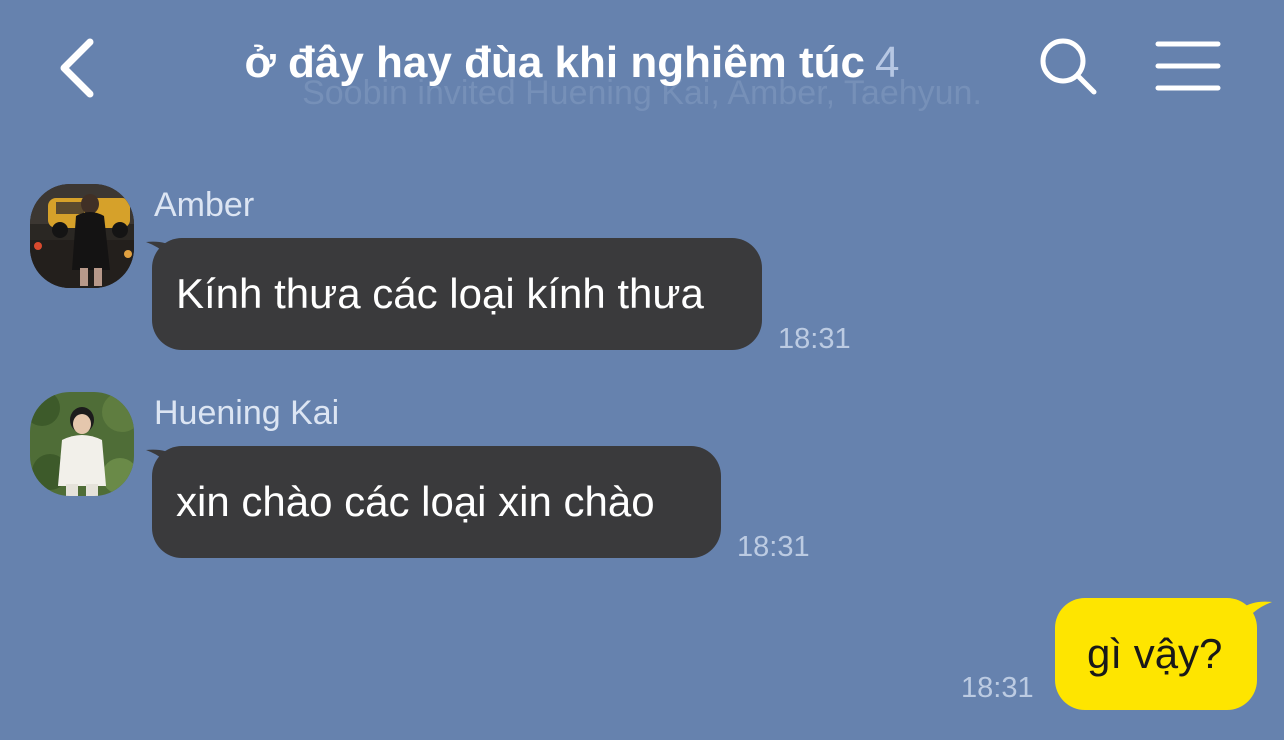  I want to click on avatar-amber, so click(82, 236).